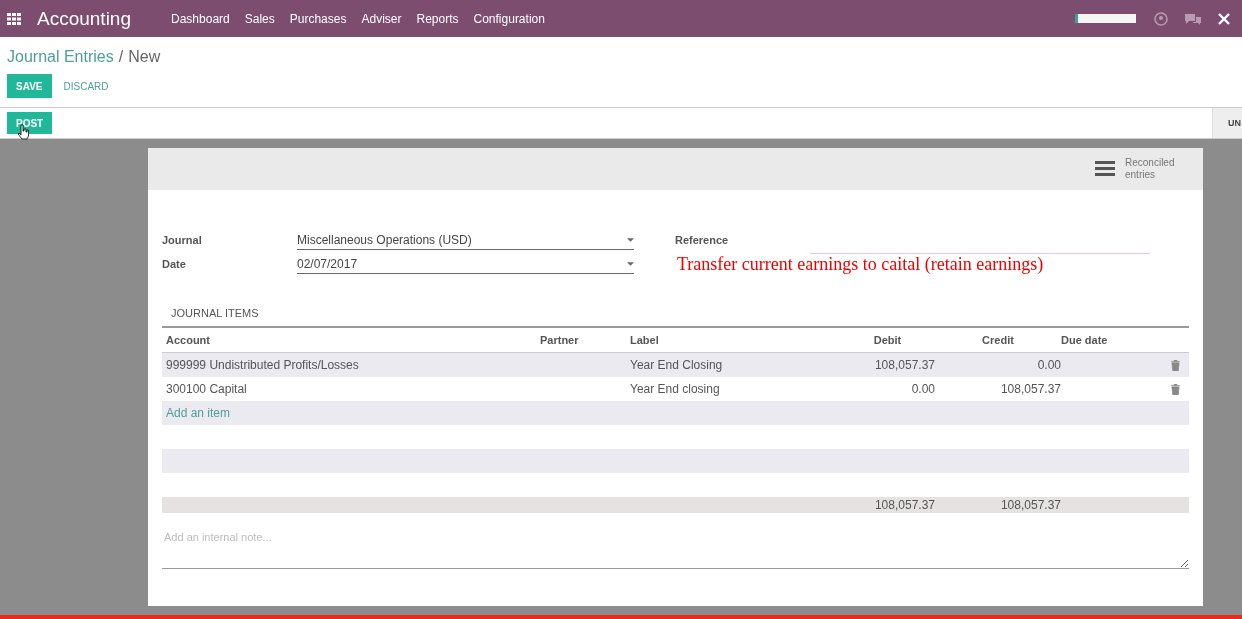 The height and width of the screenshot is (619, 1242). I want to click on menu-item: Purchases, so click(318, 18).